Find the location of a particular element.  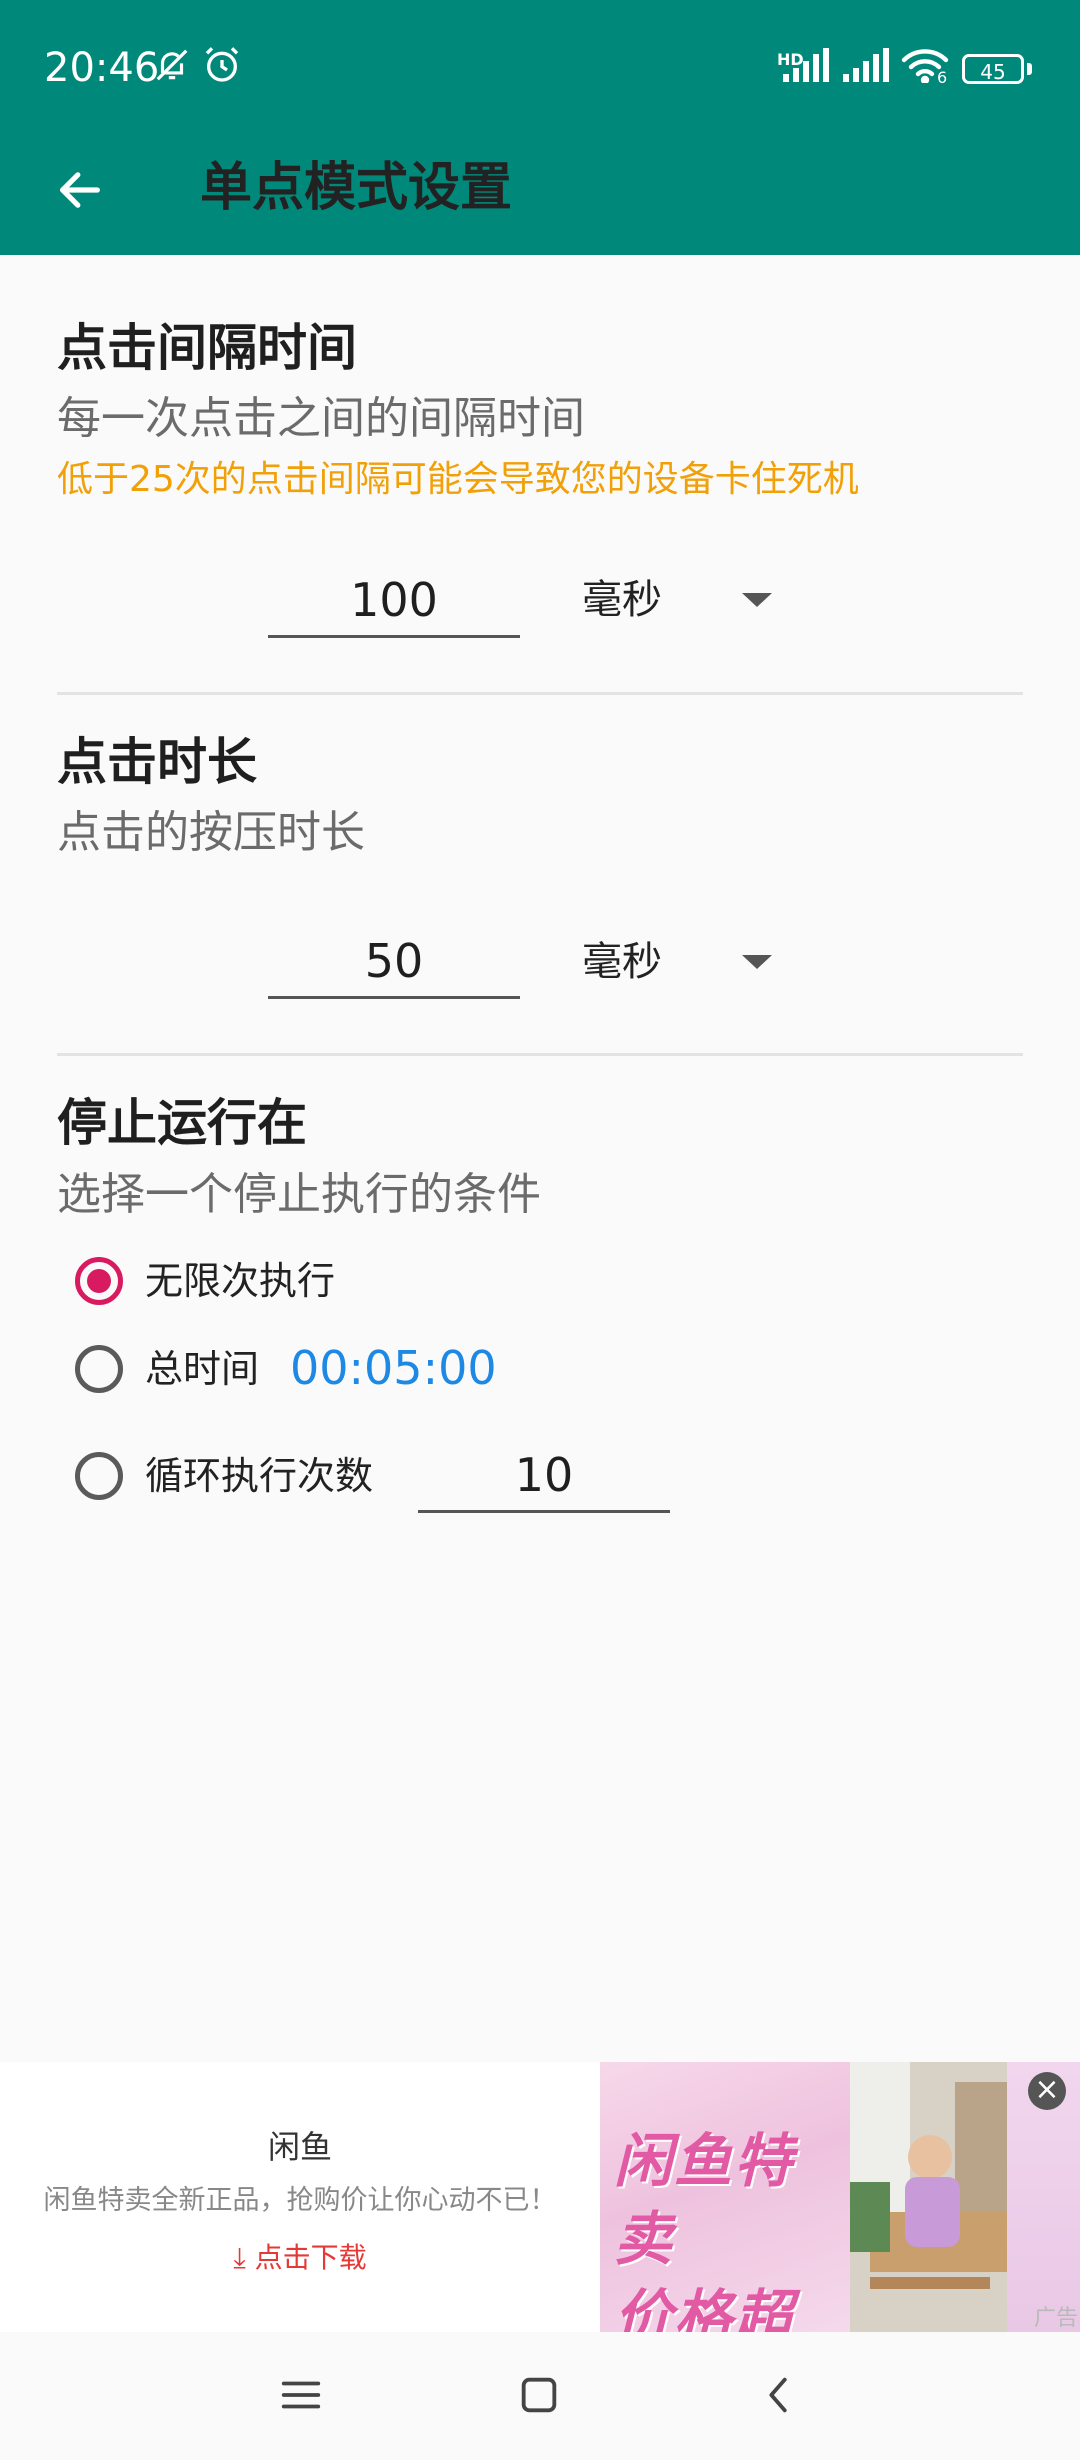

signal-icon is located at coordinates (805, 65).